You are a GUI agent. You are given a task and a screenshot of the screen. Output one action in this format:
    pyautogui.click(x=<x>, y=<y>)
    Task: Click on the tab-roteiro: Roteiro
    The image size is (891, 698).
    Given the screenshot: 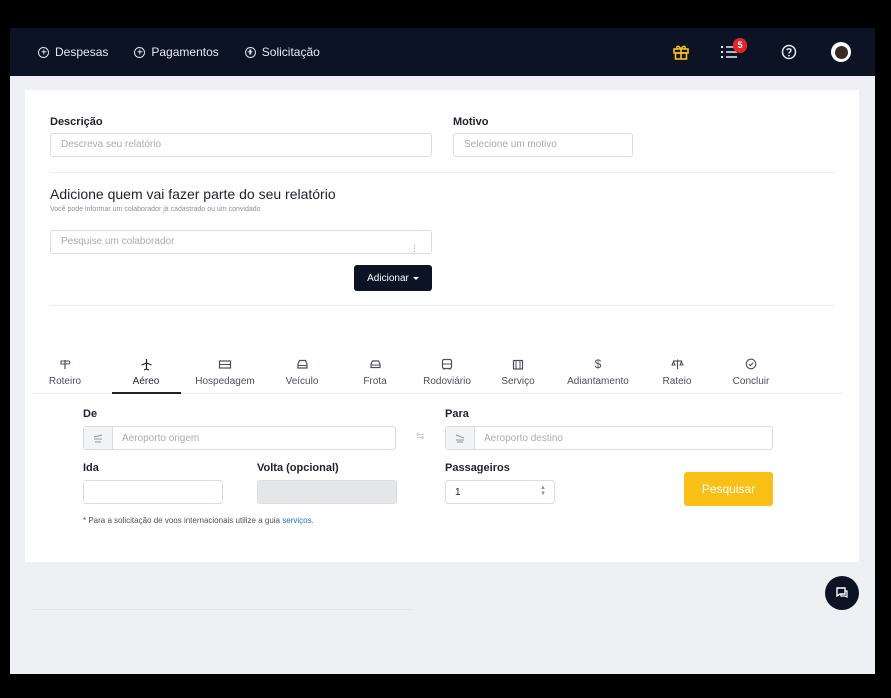 What is the action you would take?
    pyautogui.click(x=65, y=371)
    